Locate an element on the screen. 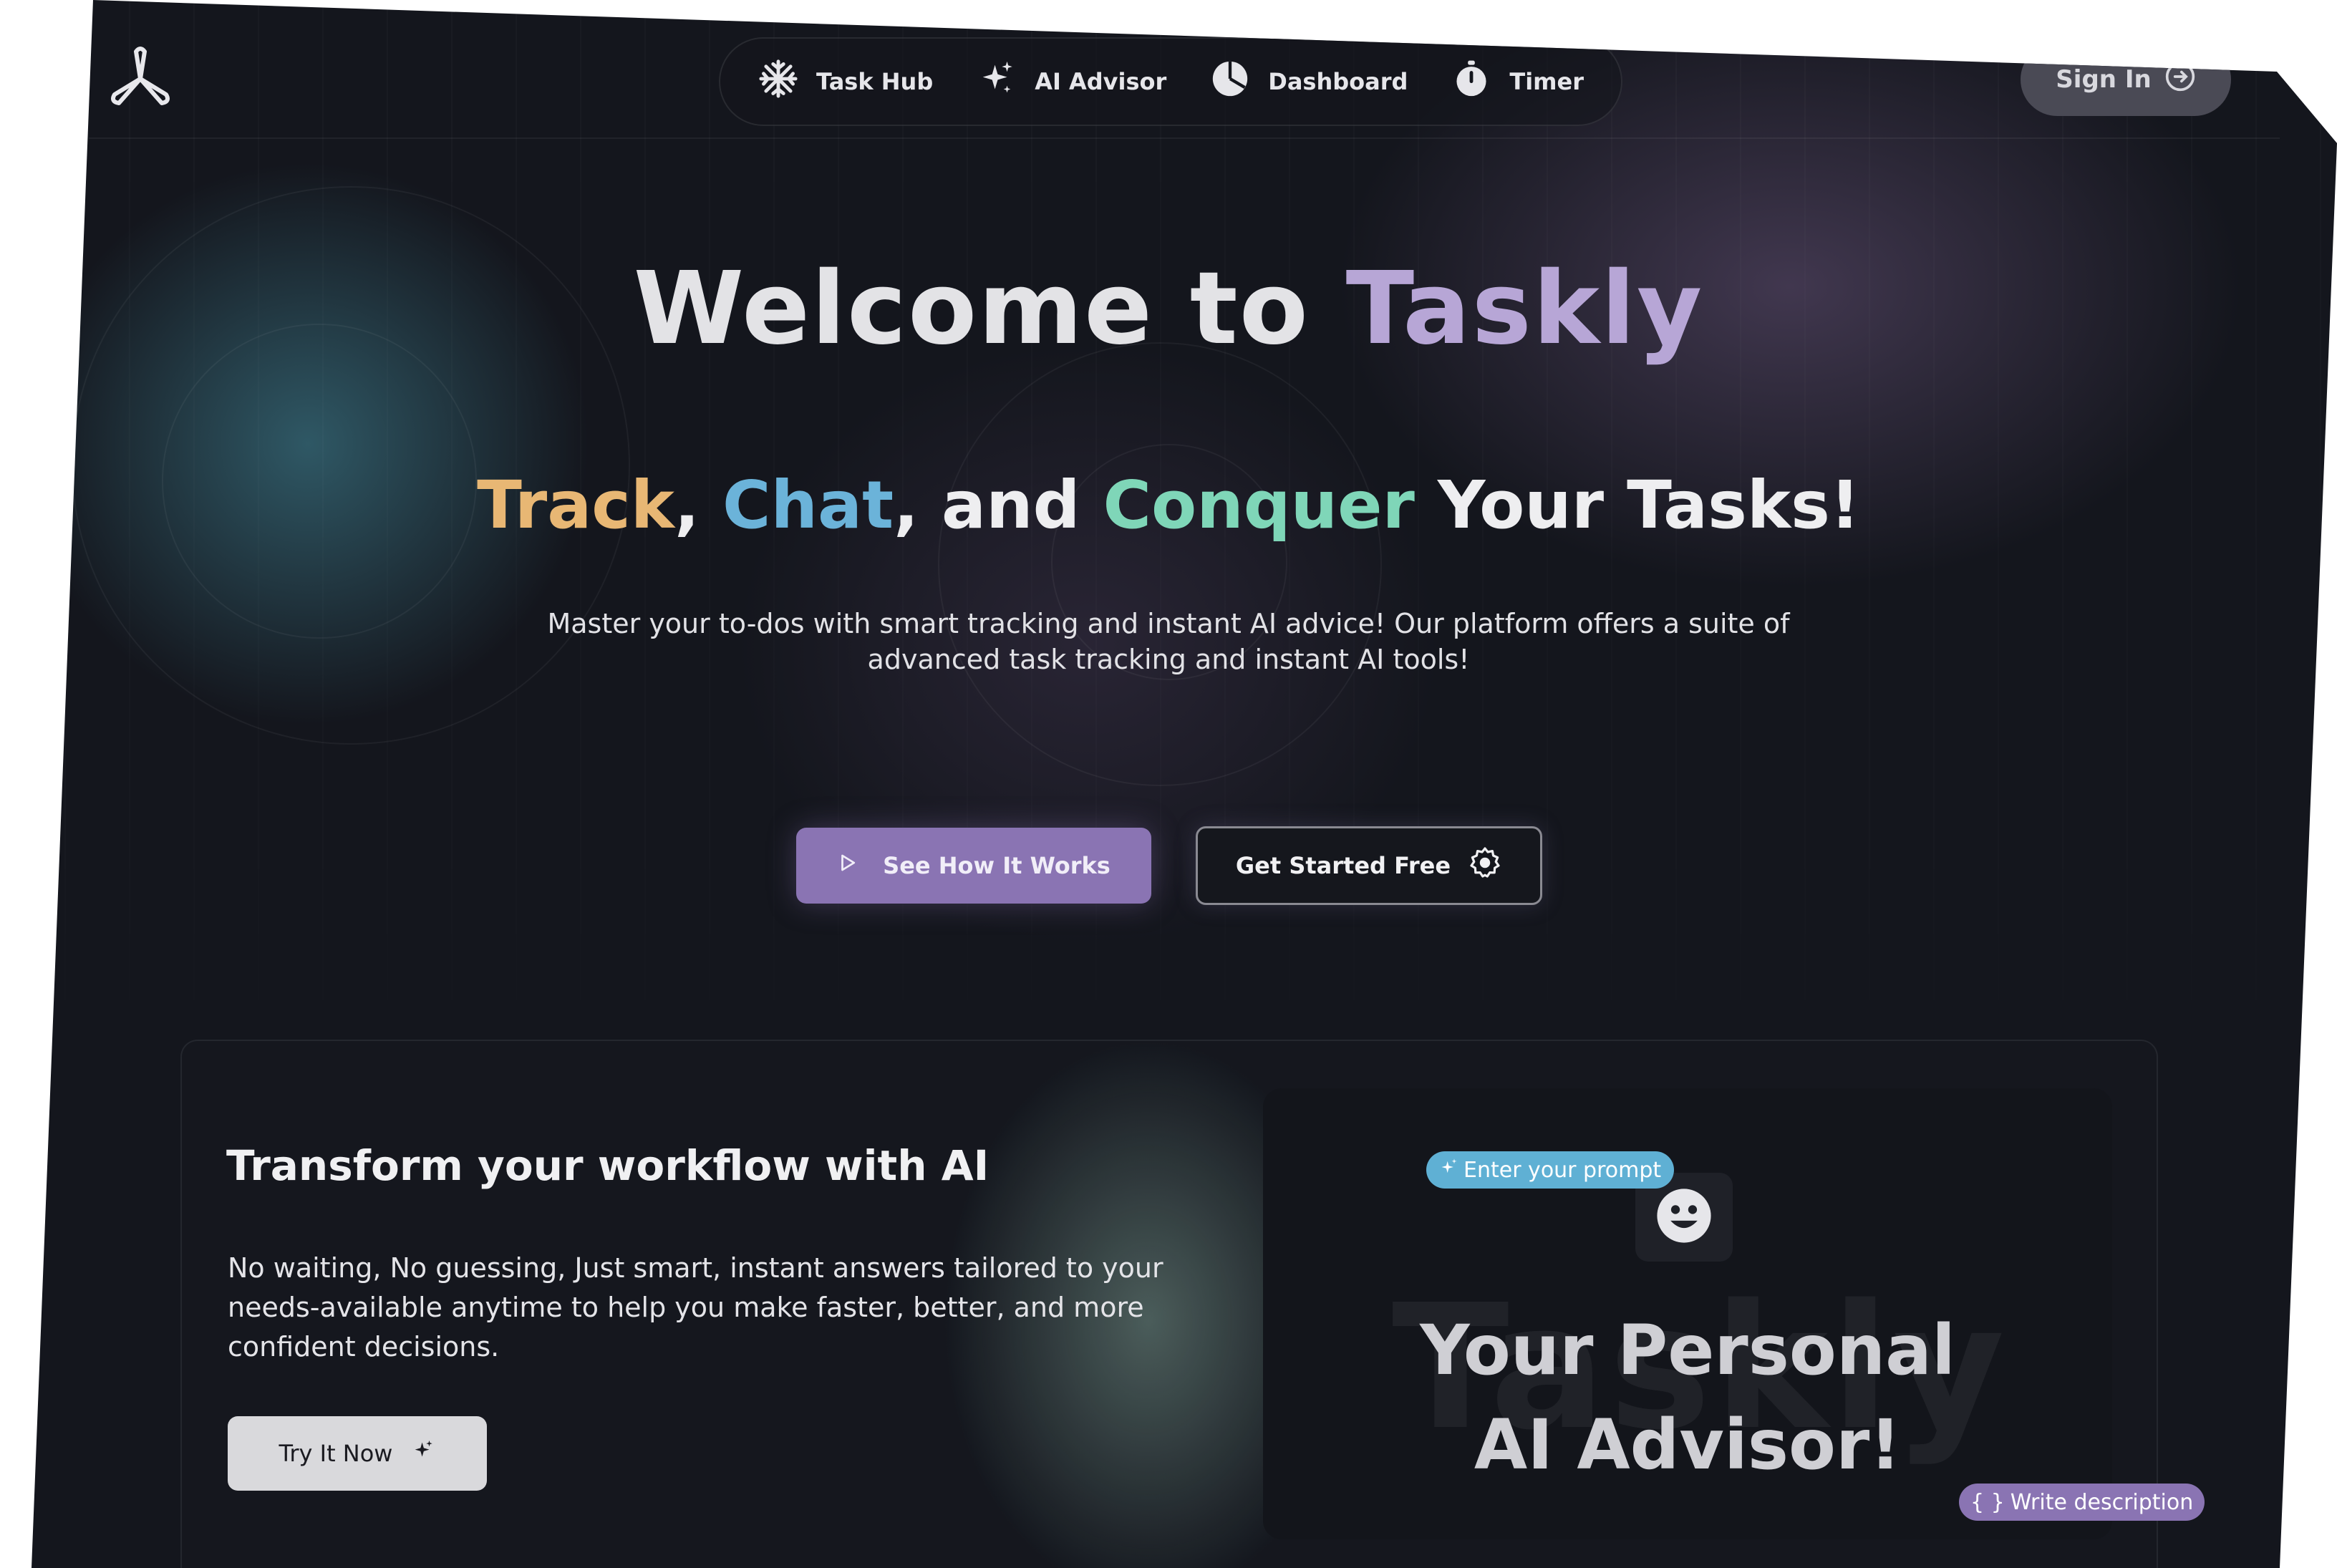 The height and width of the screenshot is (1568, 2337). nav-item-label: Timer is located at coordinates (1546, 81).